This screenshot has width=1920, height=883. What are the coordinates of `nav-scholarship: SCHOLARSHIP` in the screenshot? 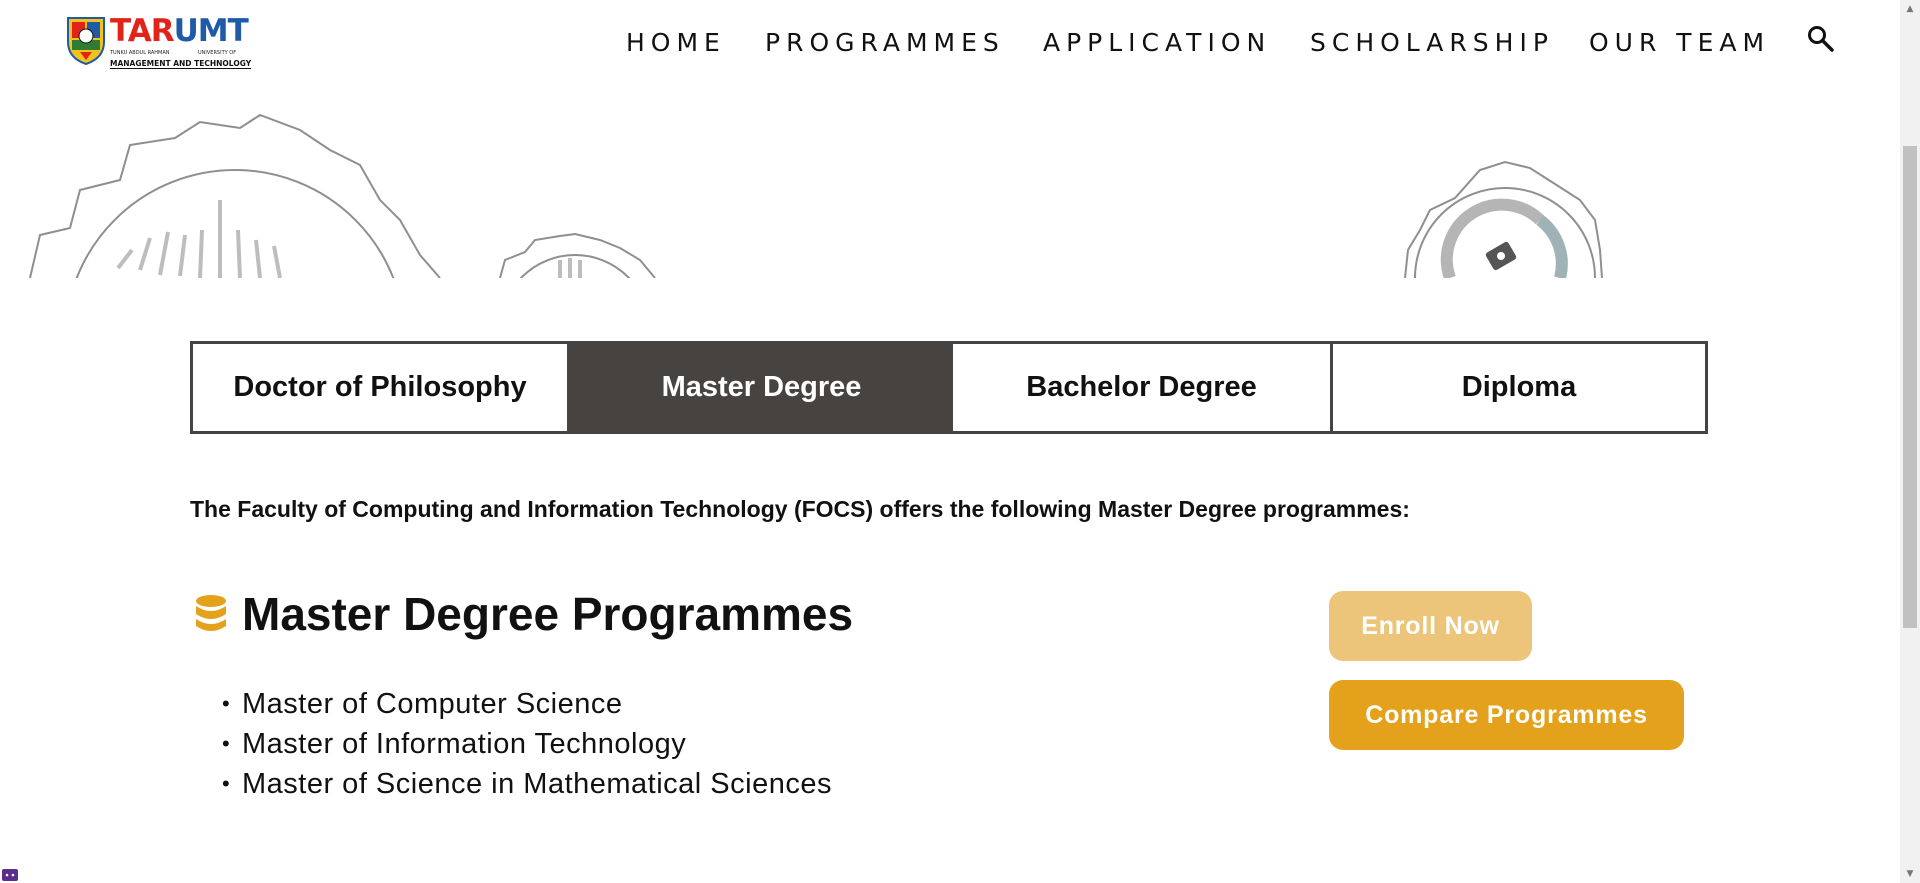 It's located at (1432, 43).